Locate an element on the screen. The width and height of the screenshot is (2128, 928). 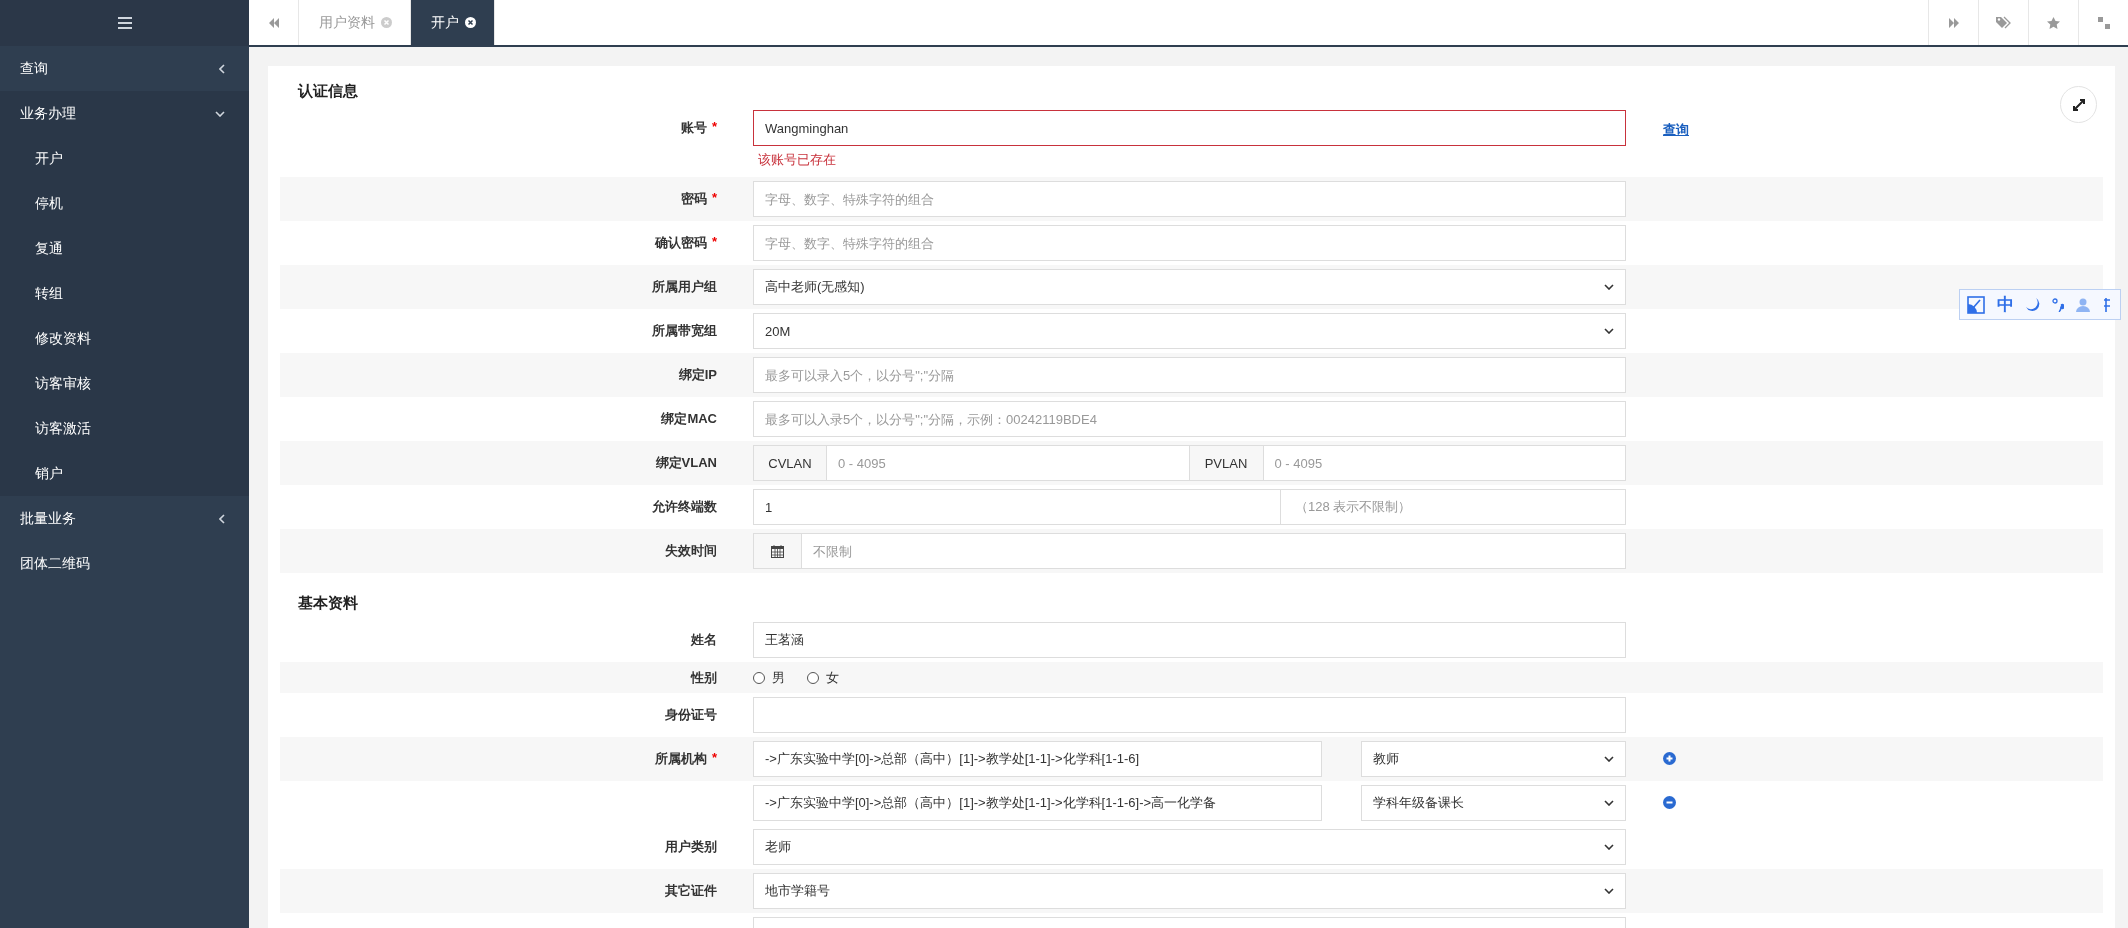
tags-icon is located at coordinates (2003, 22).